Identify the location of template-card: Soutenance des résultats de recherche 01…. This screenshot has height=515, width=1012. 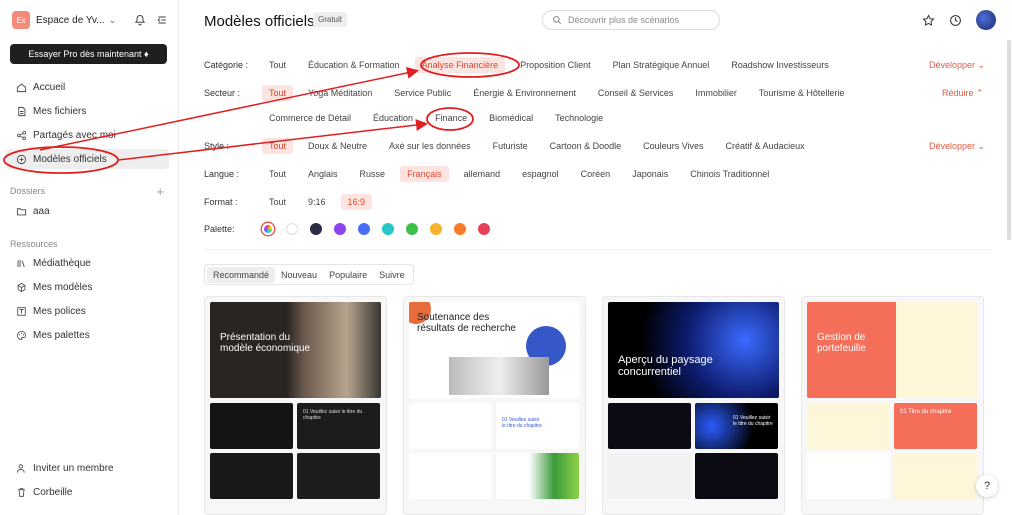
(494, 405).